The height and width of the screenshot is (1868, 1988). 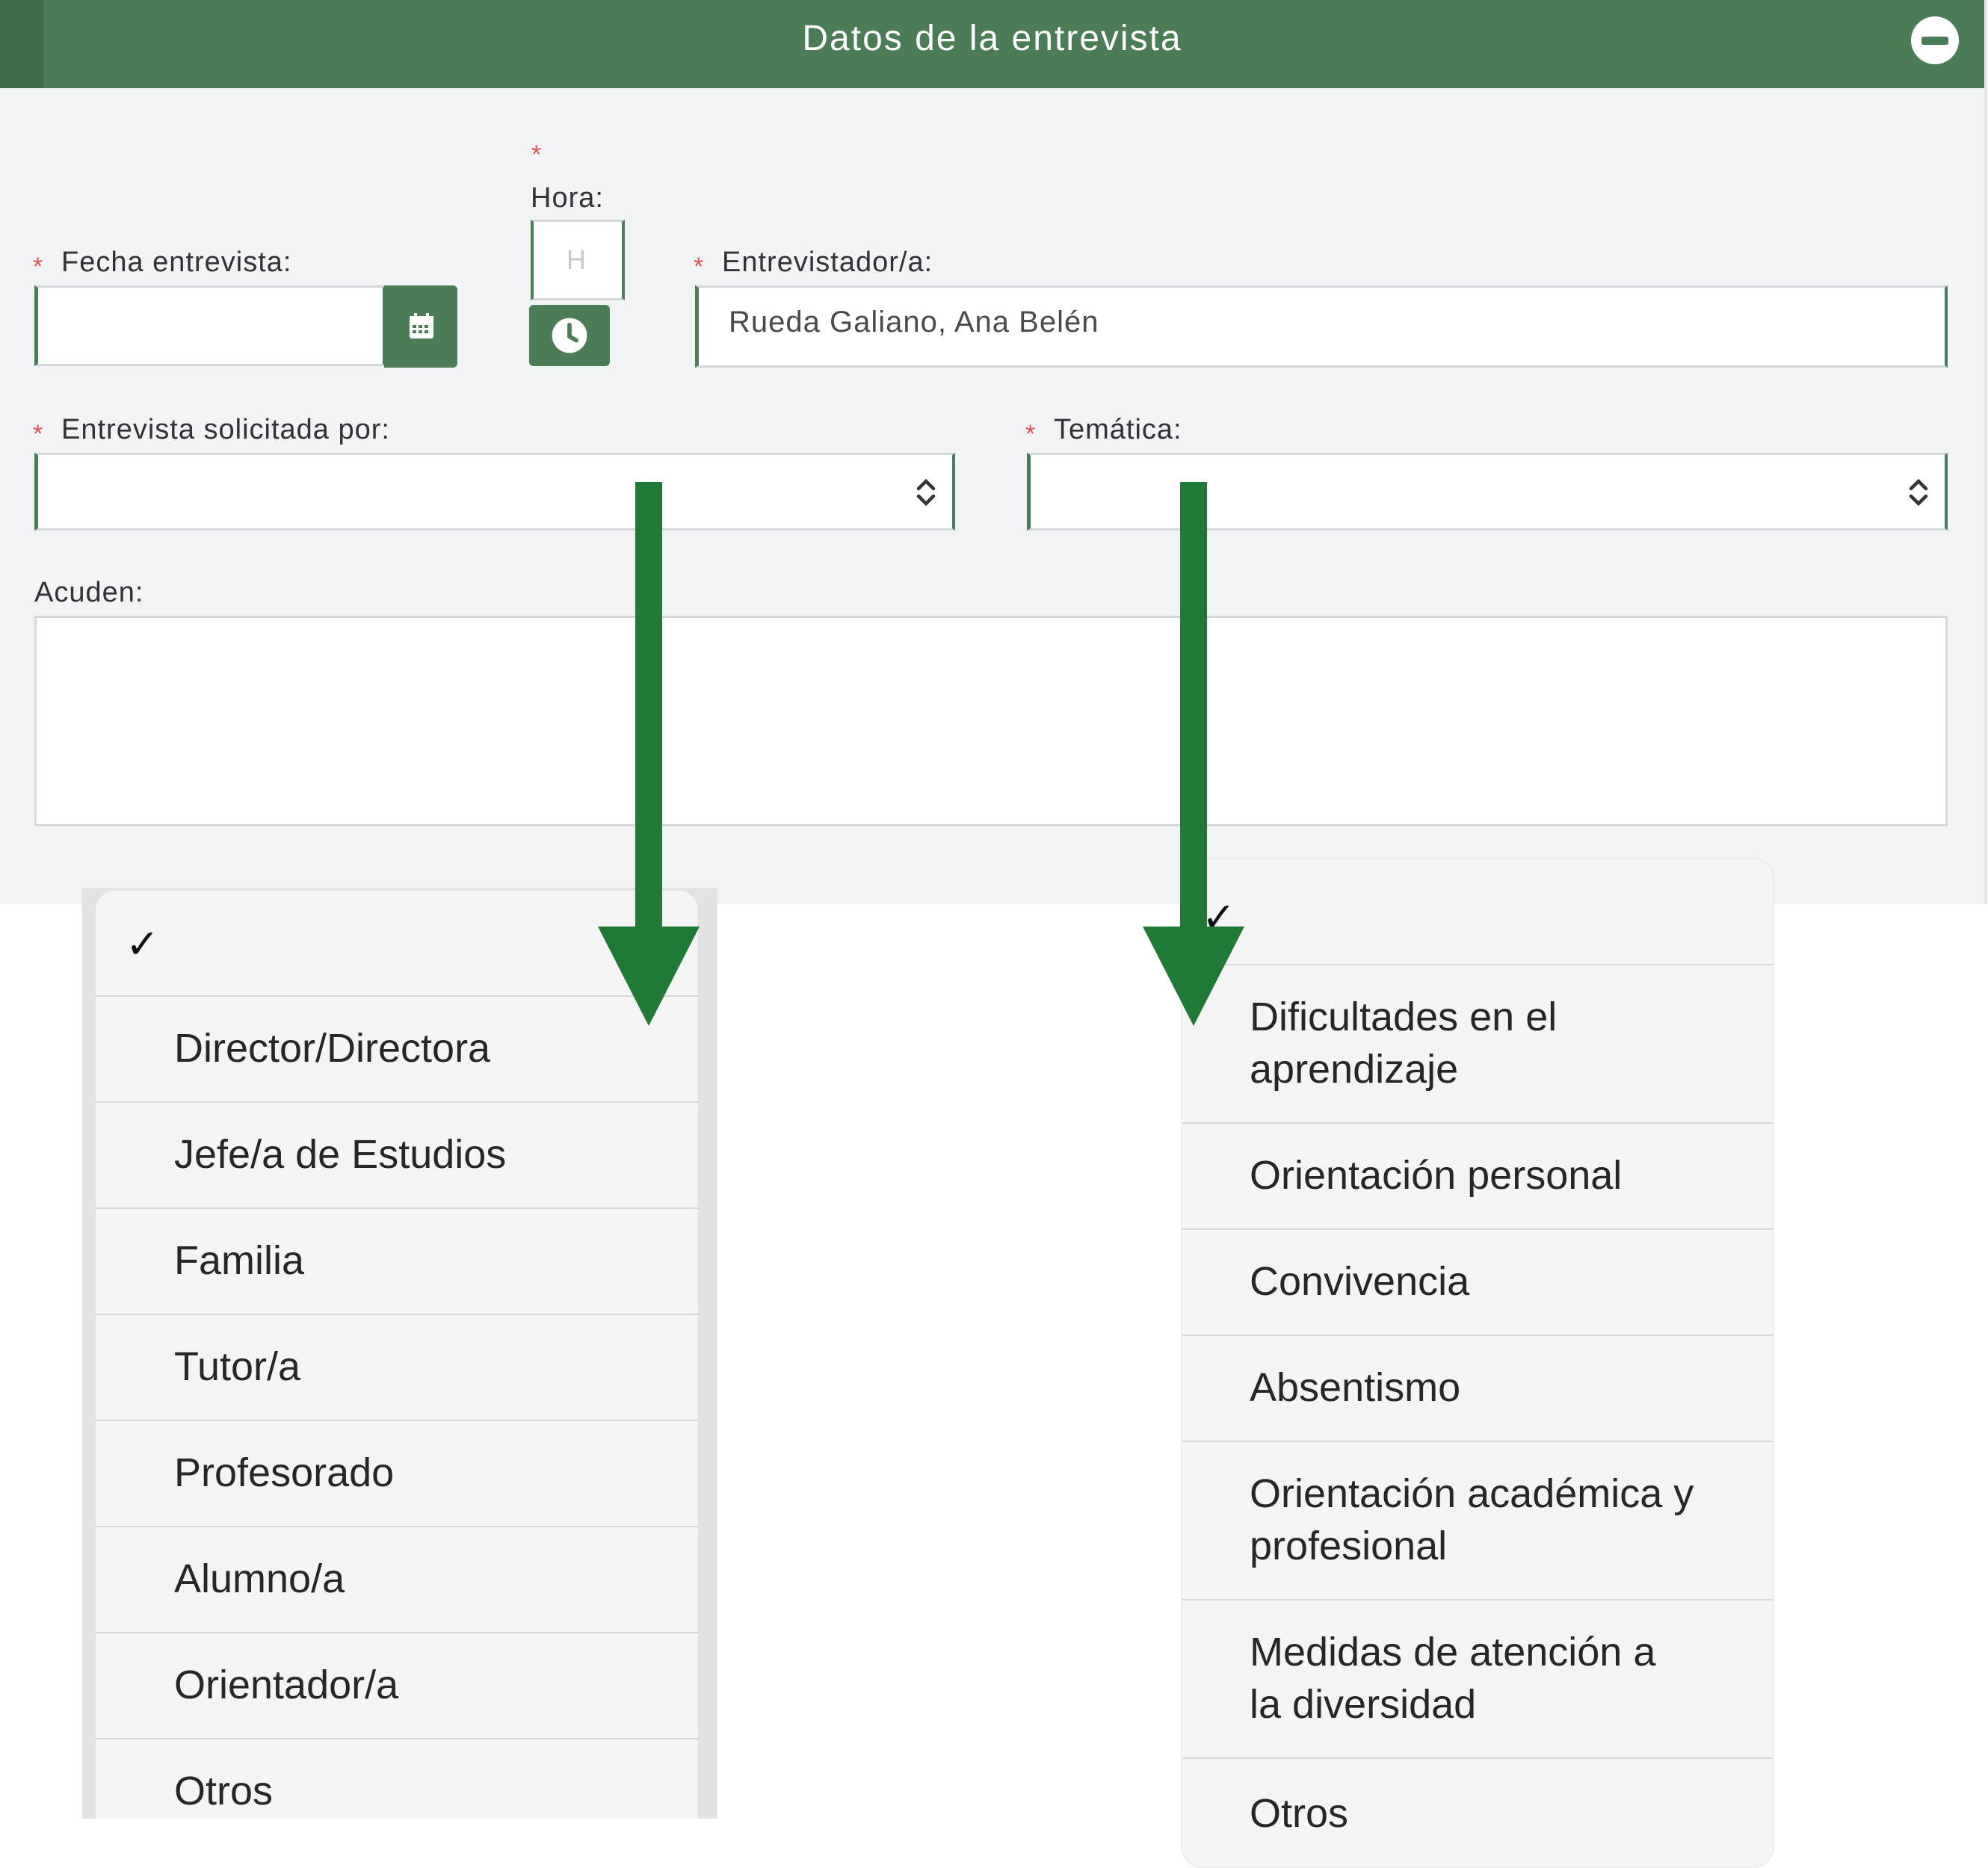 I want to click on menu-item-label: Director/Directora, so click(x=332, y=1048).